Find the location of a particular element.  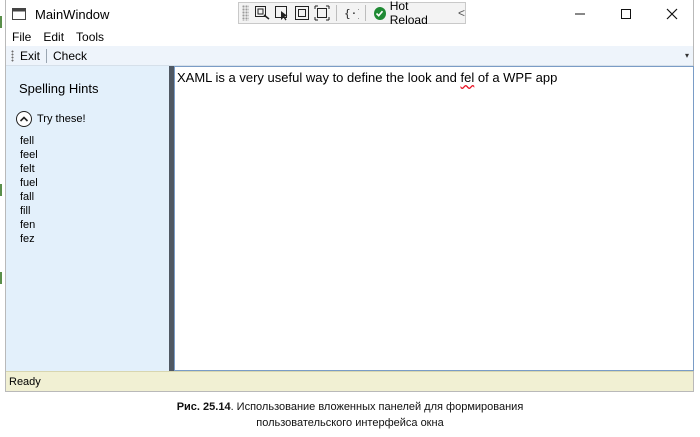

exit-button: Exit is located at coordinates (31, 56).